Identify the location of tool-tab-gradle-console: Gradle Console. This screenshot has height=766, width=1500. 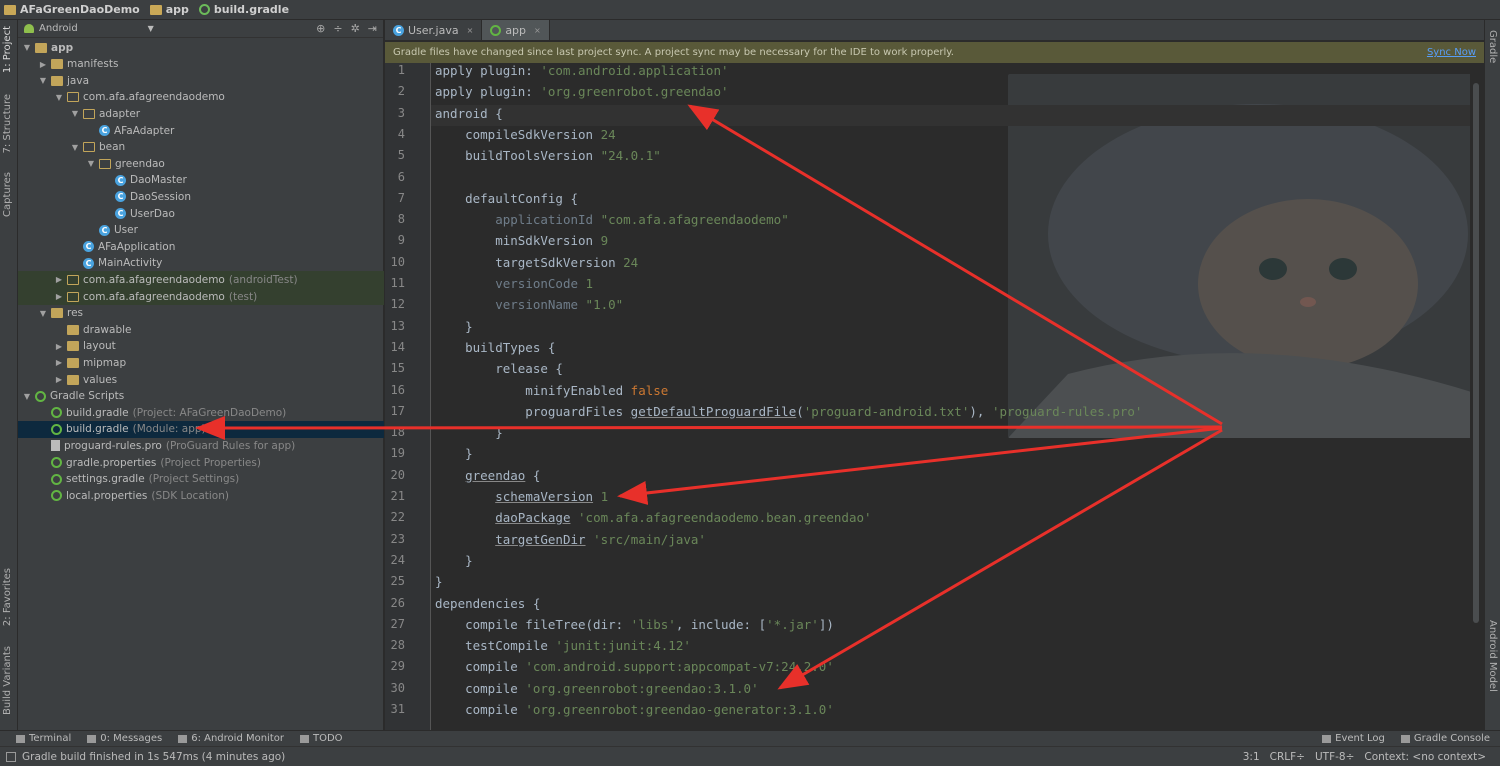
(1445, 738).